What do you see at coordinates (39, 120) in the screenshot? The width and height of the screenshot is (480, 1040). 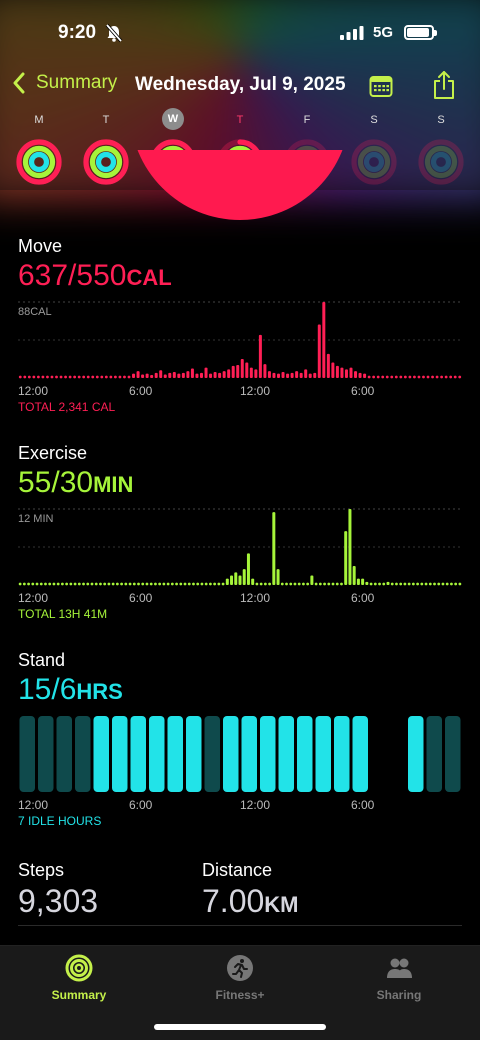 I see `week-day-letter: M` at bounding box center [39, 120].